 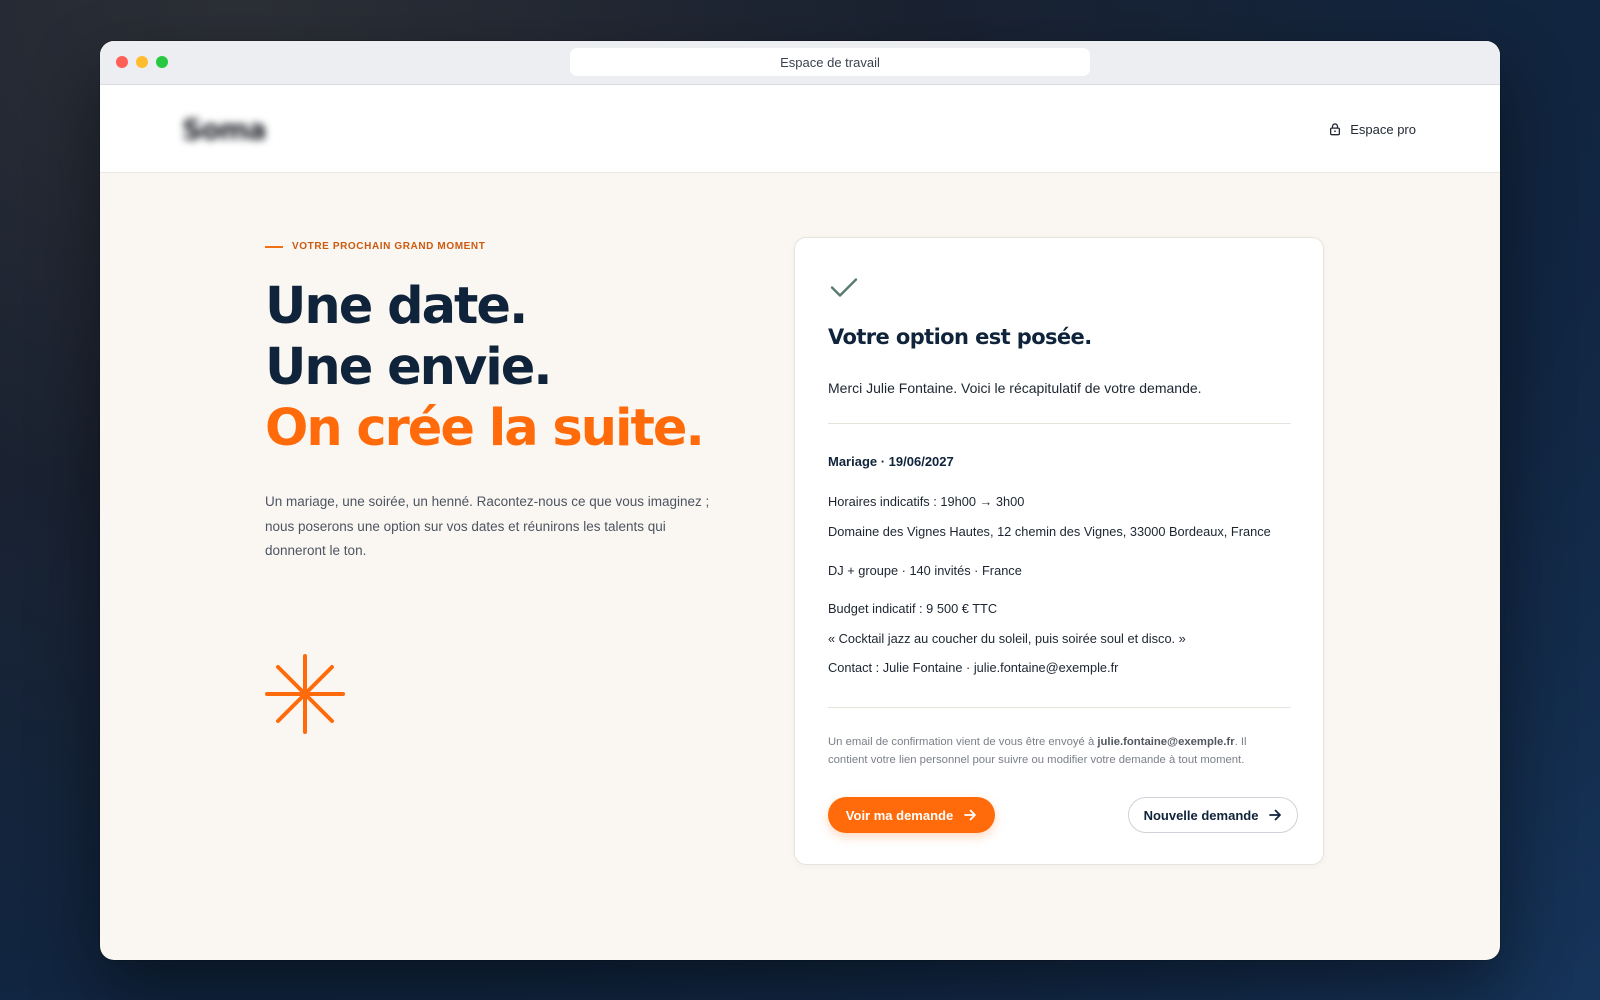 I want to click on minimize-window-button, so click(x=142, y=62).